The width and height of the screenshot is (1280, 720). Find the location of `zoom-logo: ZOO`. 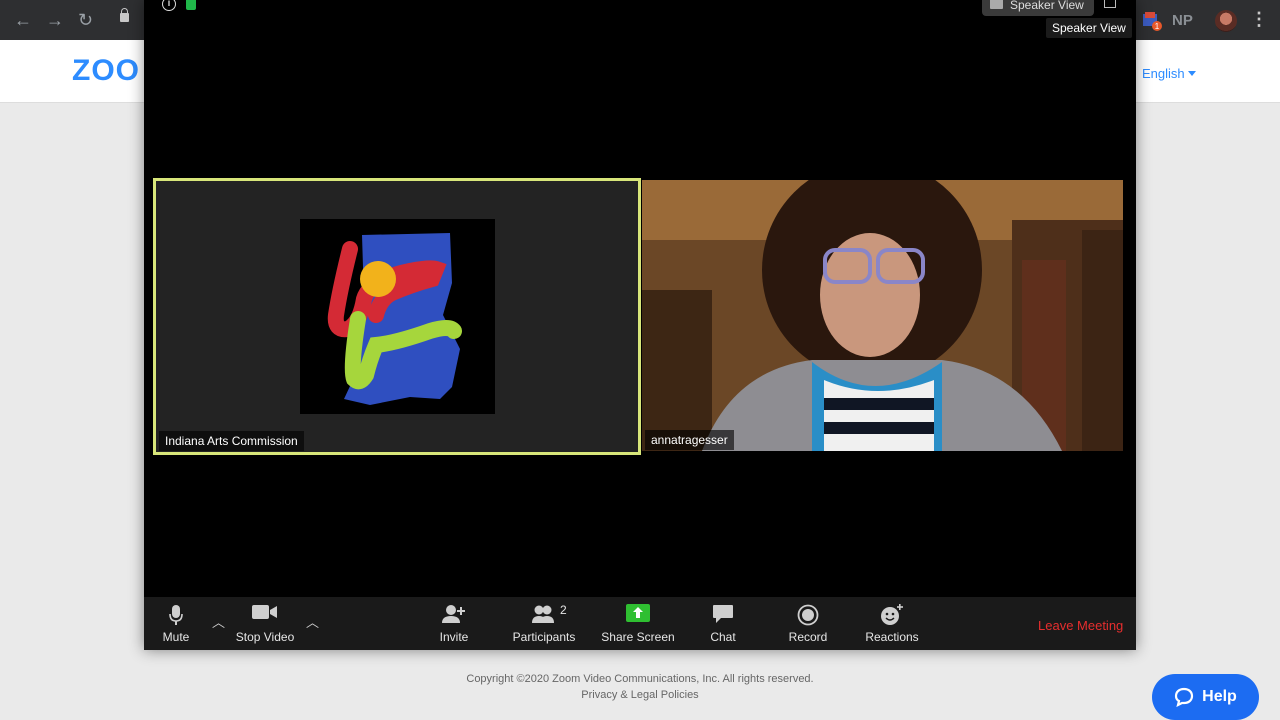

zoom-logo: ZOO is located at coordinates (106, 71).